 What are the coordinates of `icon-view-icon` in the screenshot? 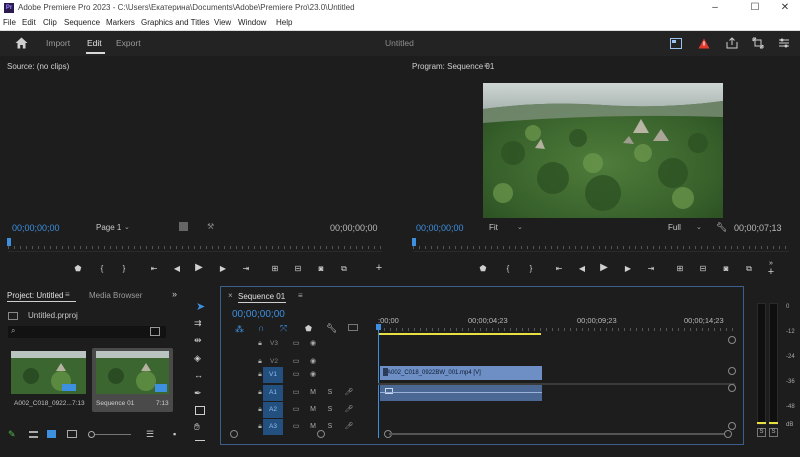 It's located at (51, 434).